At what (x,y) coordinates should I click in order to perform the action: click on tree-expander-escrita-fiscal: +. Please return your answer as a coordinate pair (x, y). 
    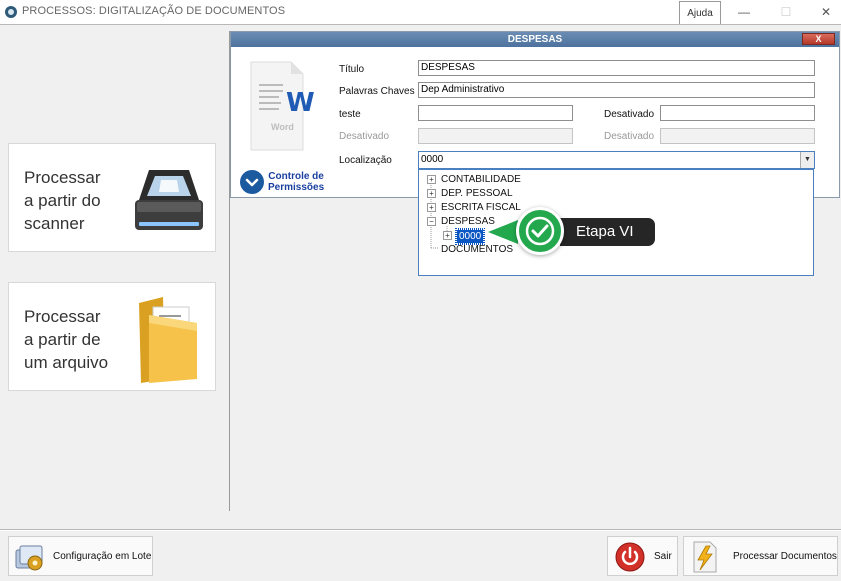
    Looking at the image, I should click on (431, 207).